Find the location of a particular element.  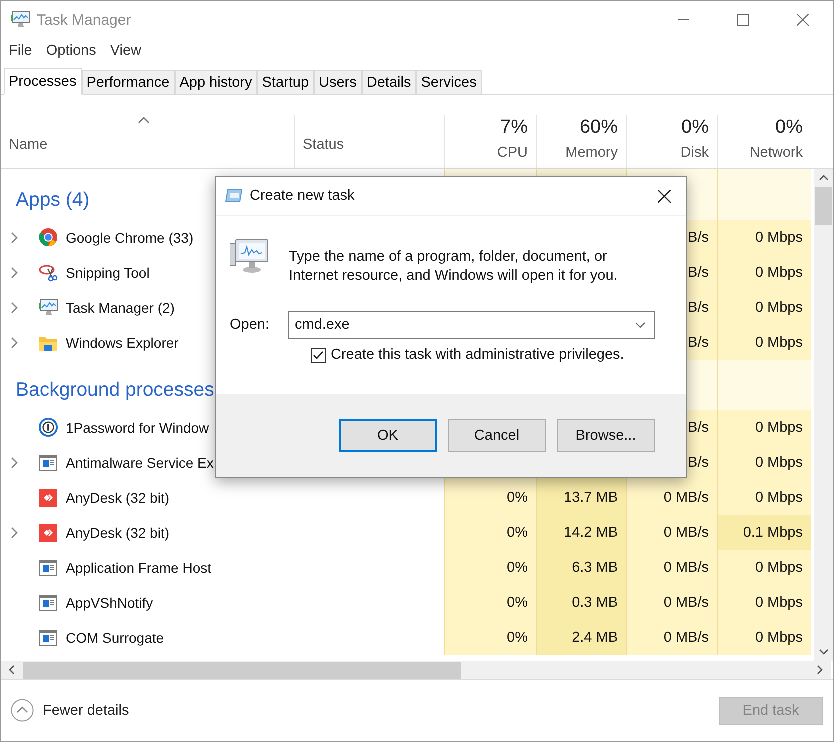

dialog-title: Create new task is located at coordinates (303, 196).